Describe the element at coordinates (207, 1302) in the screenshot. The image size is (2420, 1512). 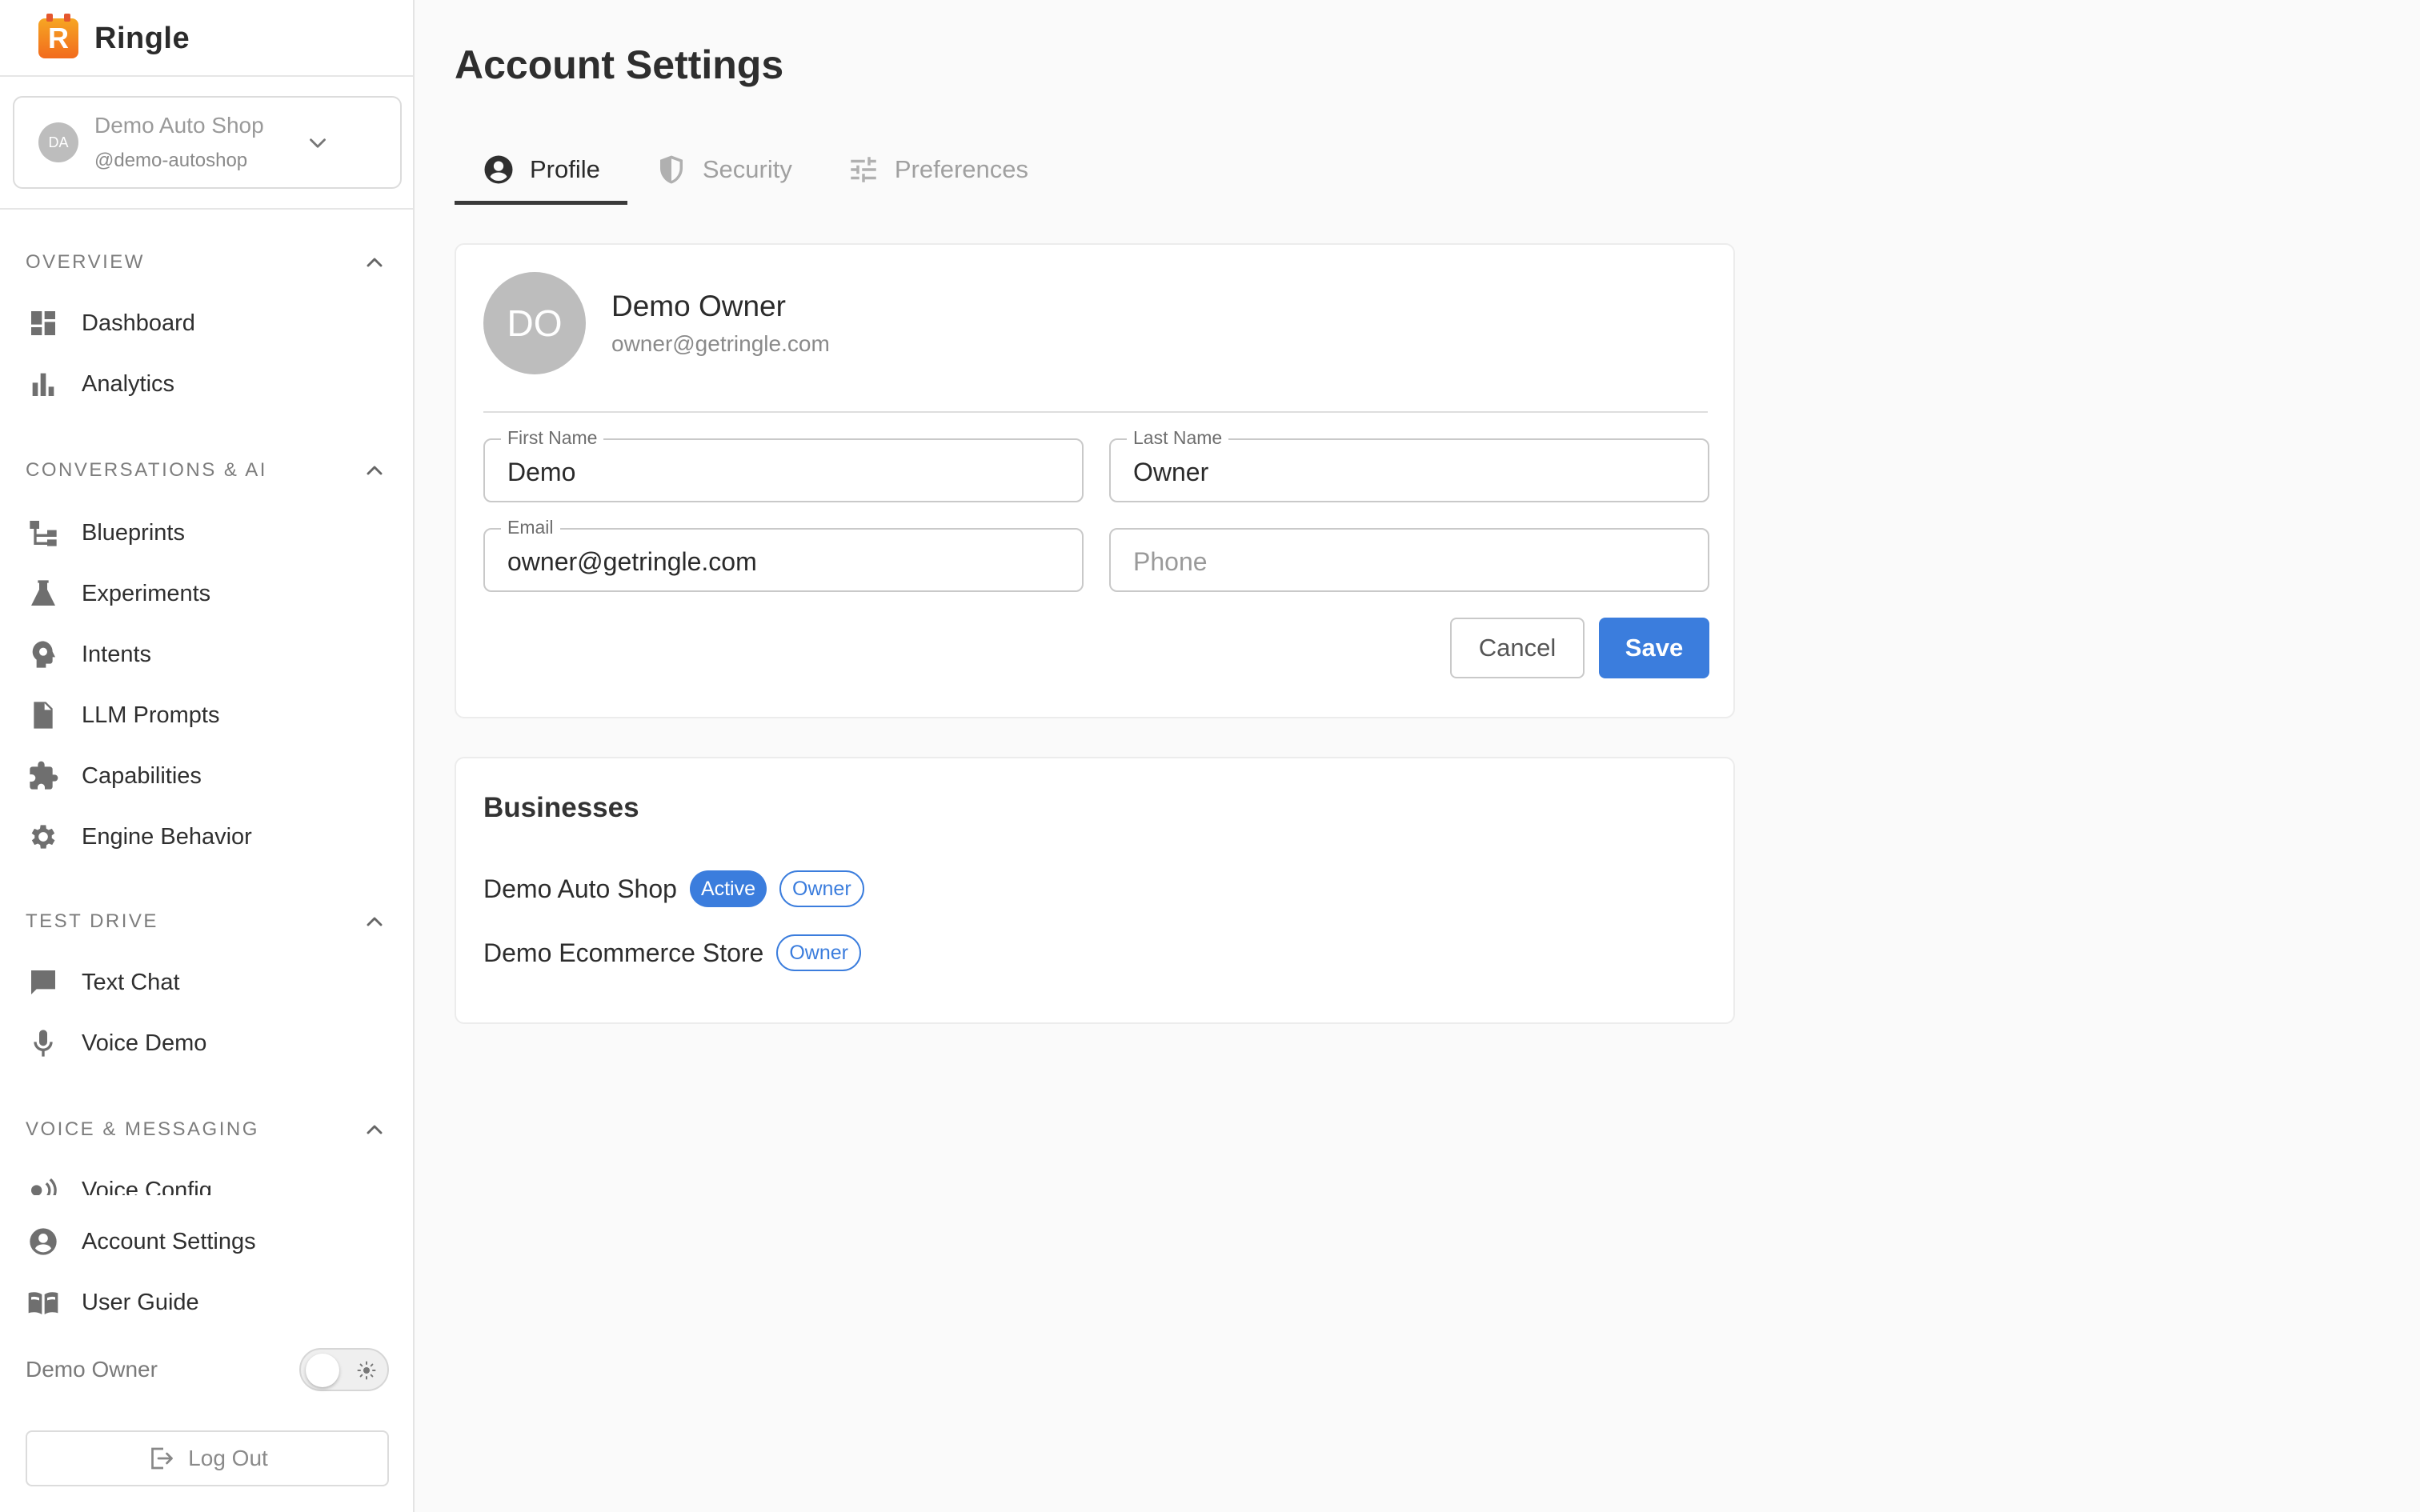
I see `nav-item-user-guide: User Guide` at that location.